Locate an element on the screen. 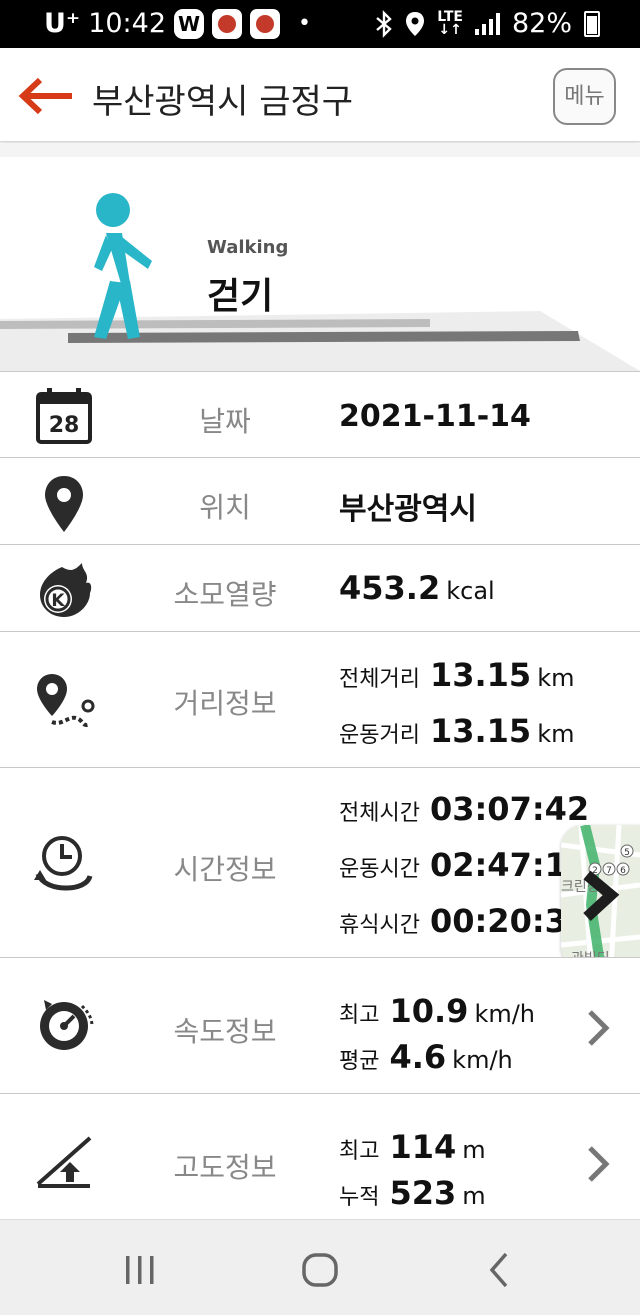  exercise-distance-unit: km is located at coordinates (556, 734).